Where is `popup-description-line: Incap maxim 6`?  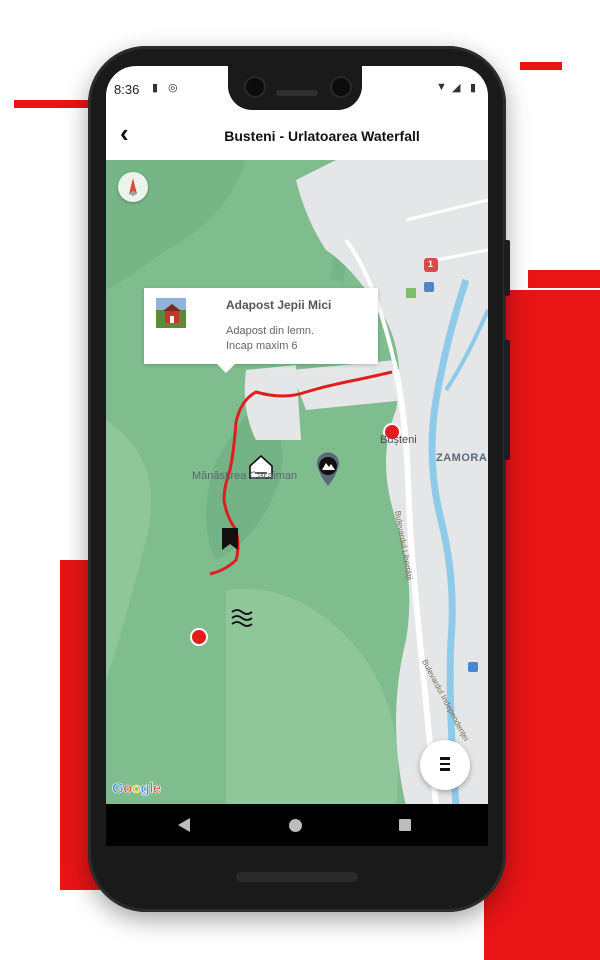
popup-description-line: Incap maxim 6 is located at coordinates (262, 346).